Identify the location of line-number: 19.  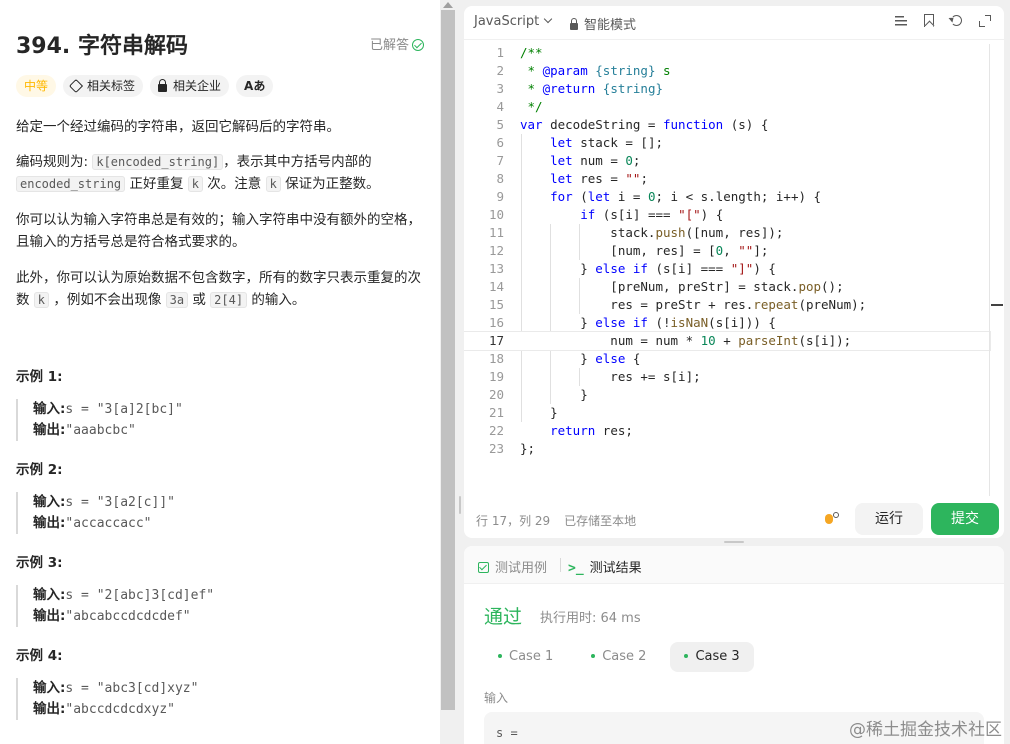
(496, 376).